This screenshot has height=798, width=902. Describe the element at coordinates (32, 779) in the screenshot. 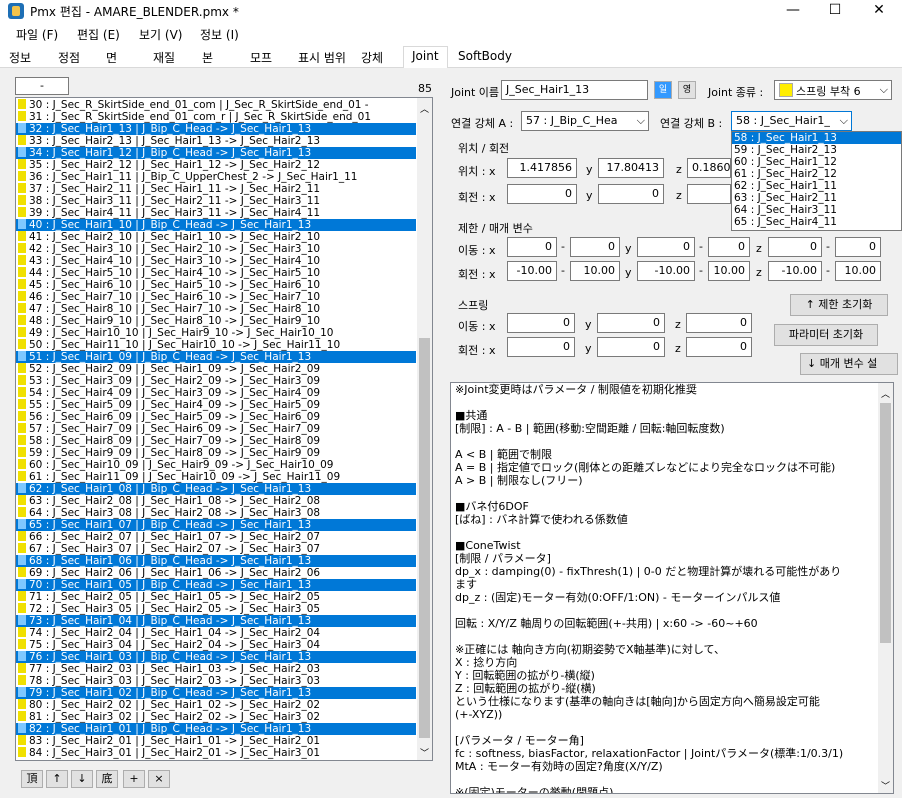

I see `move-top-button: 頂` at that location.